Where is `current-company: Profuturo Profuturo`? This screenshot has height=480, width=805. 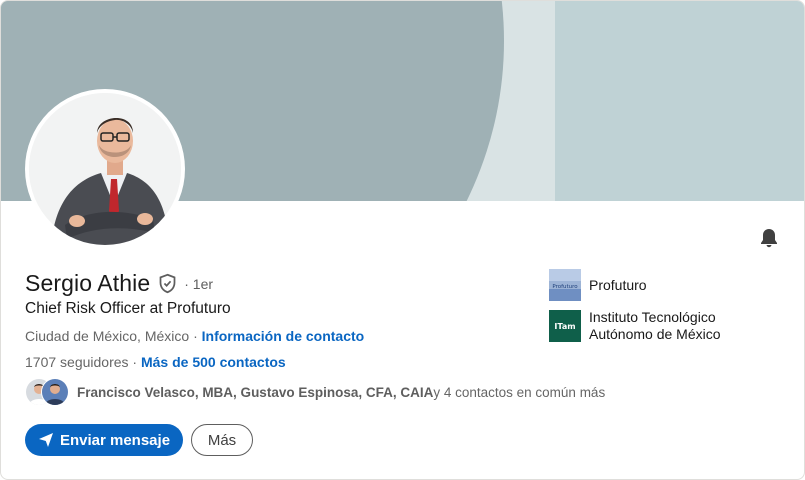 current-company: Profuturo Profuturo is located at coordinates (598, 285).